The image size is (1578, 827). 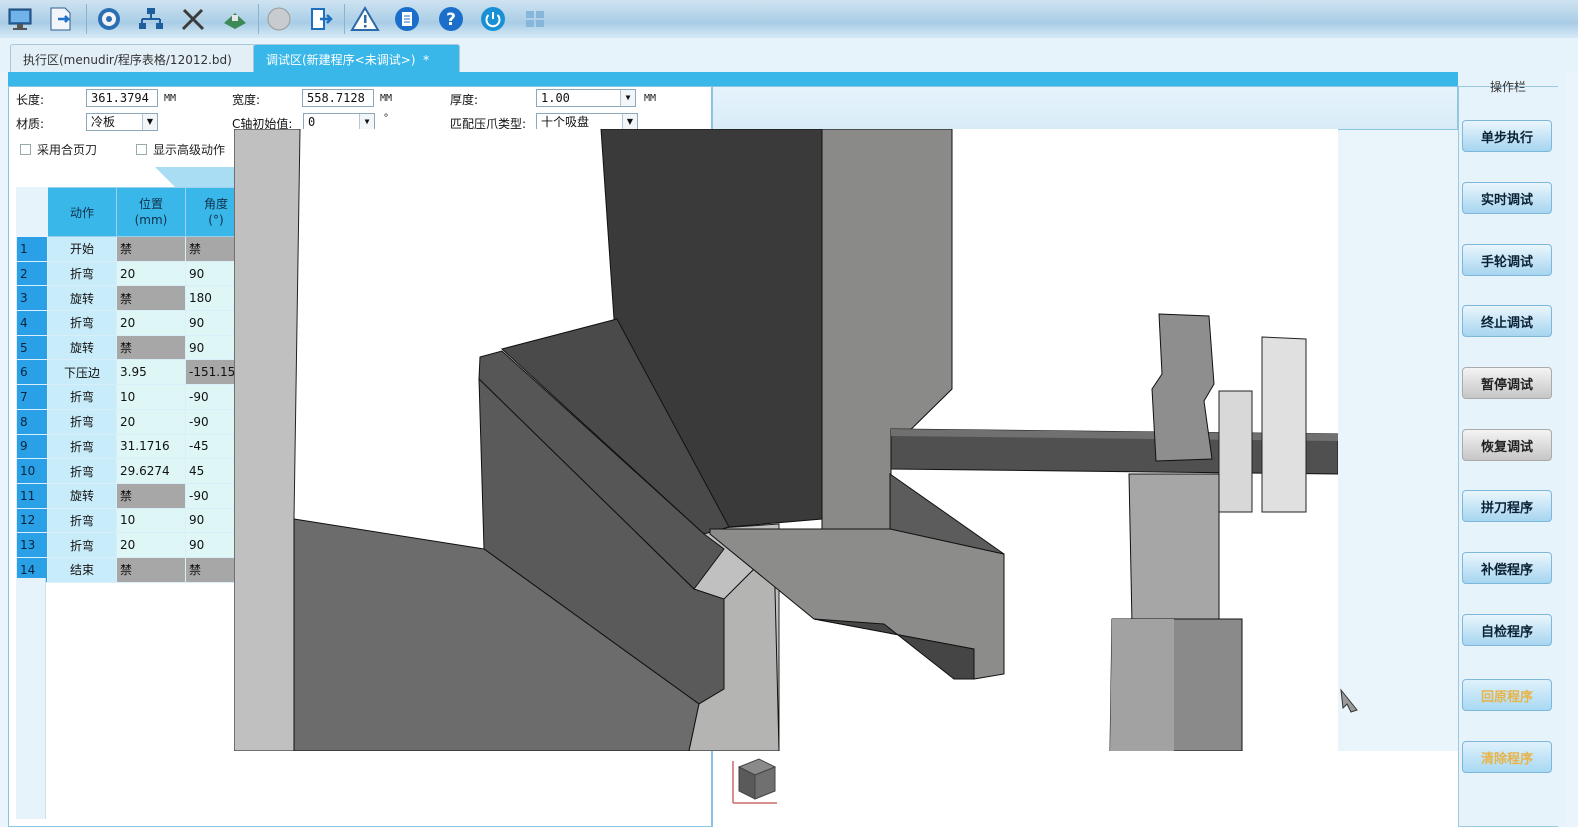 I want to click on table-row: 13 折弯 20 90, so click(x=131, y=545).